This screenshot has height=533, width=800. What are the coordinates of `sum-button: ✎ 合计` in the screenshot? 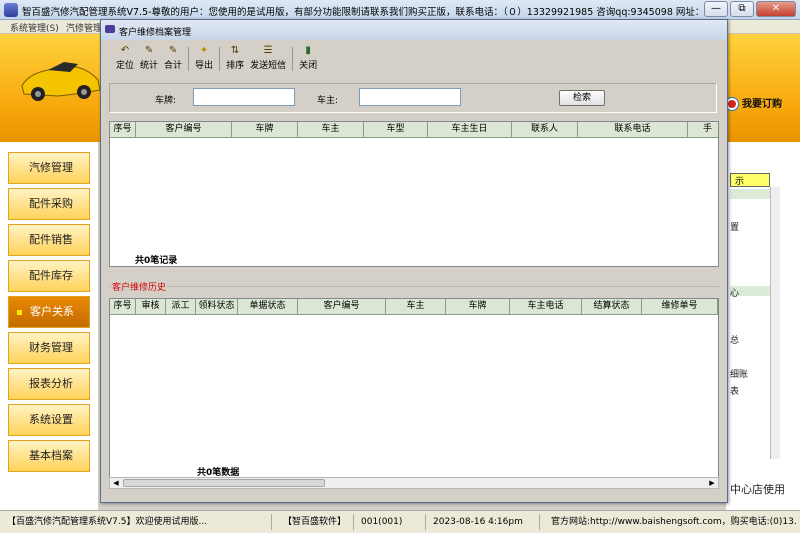 It's located at (173, 59).